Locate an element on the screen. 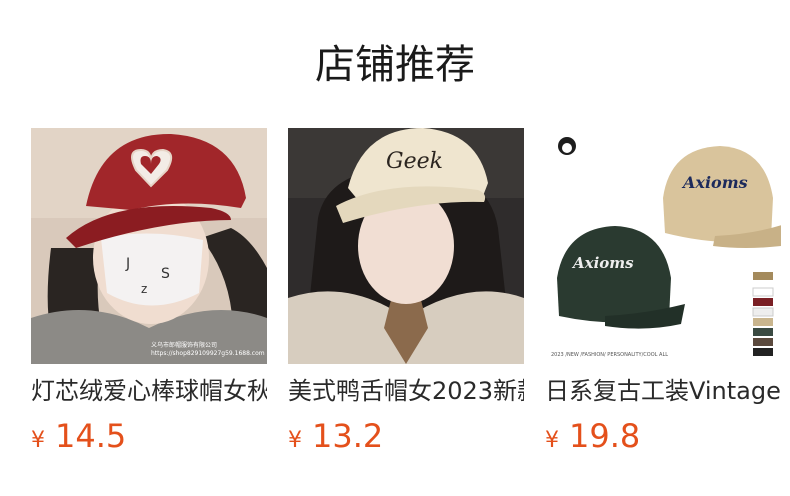 This screenshot has height=496, width=790. svg-text: z is located at coordinates (144, 289).